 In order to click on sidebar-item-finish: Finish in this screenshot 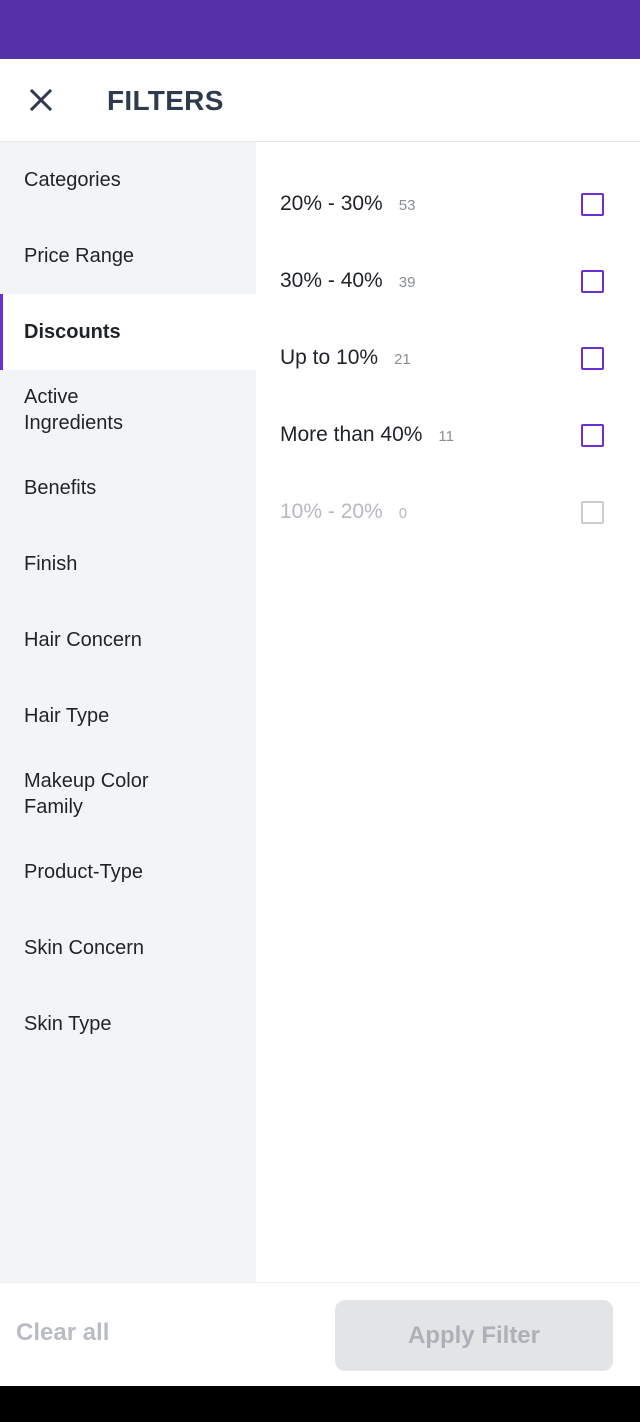, I will do `click(128, 564)`.